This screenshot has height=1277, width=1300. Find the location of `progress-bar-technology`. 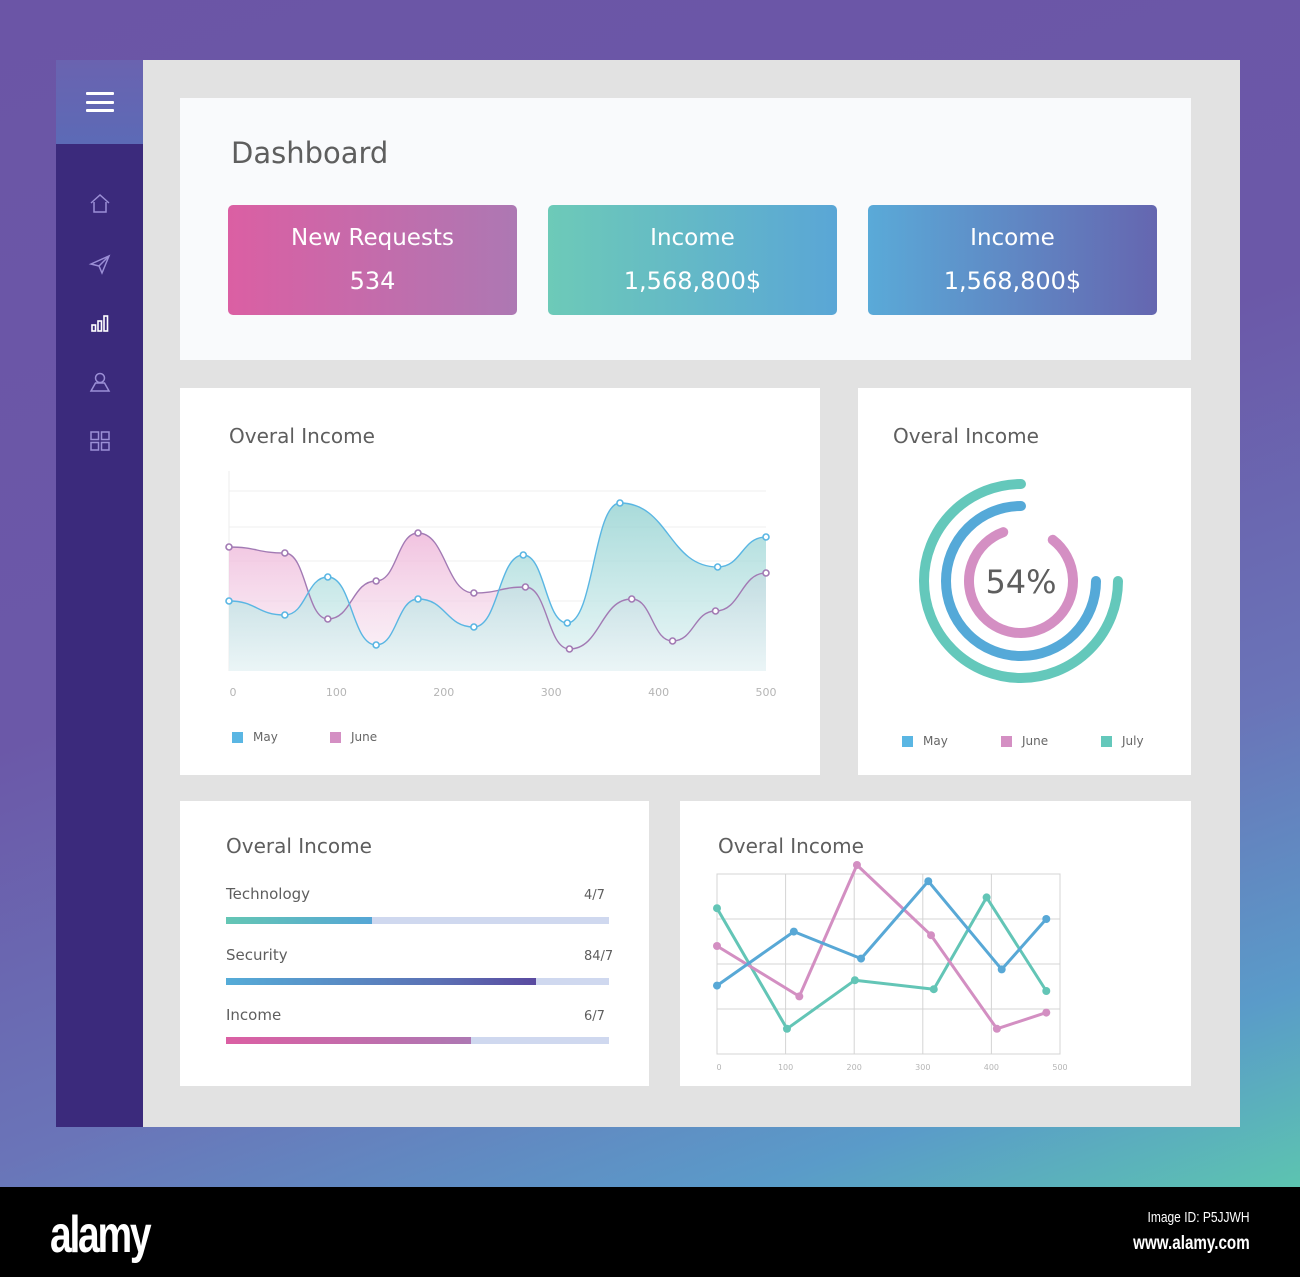

progress-bar-technology is located at coordinates (417, 920).